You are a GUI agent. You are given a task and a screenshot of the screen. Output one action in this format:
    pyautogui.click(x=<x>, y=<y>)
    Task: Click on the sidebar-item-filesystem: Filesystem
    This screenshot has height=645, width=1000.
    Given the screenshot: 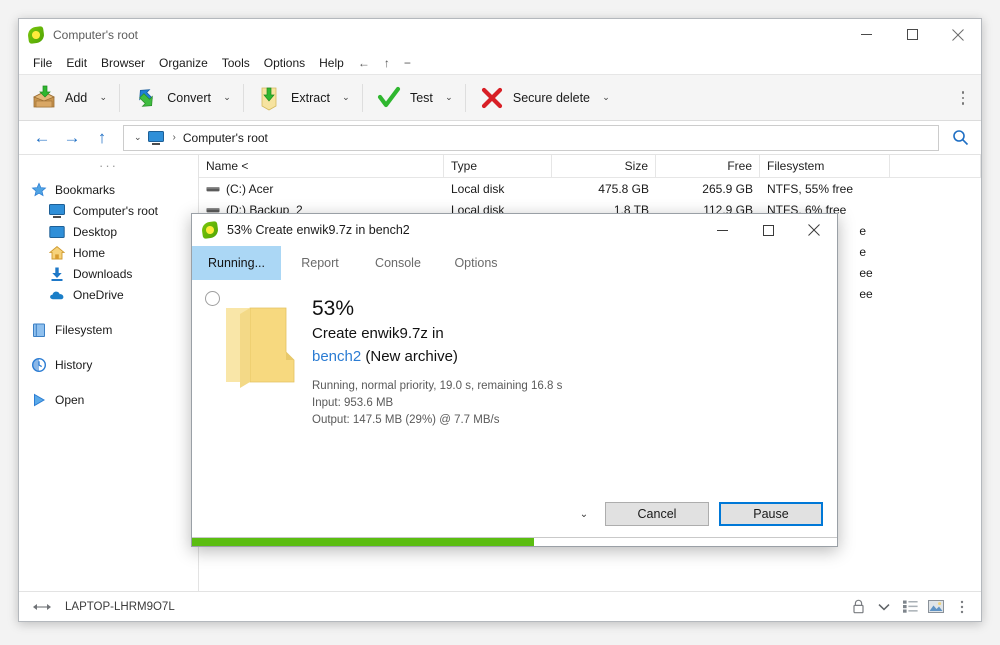 What is the action you would take?
    pyautogui.click(x=108, y=329)
    